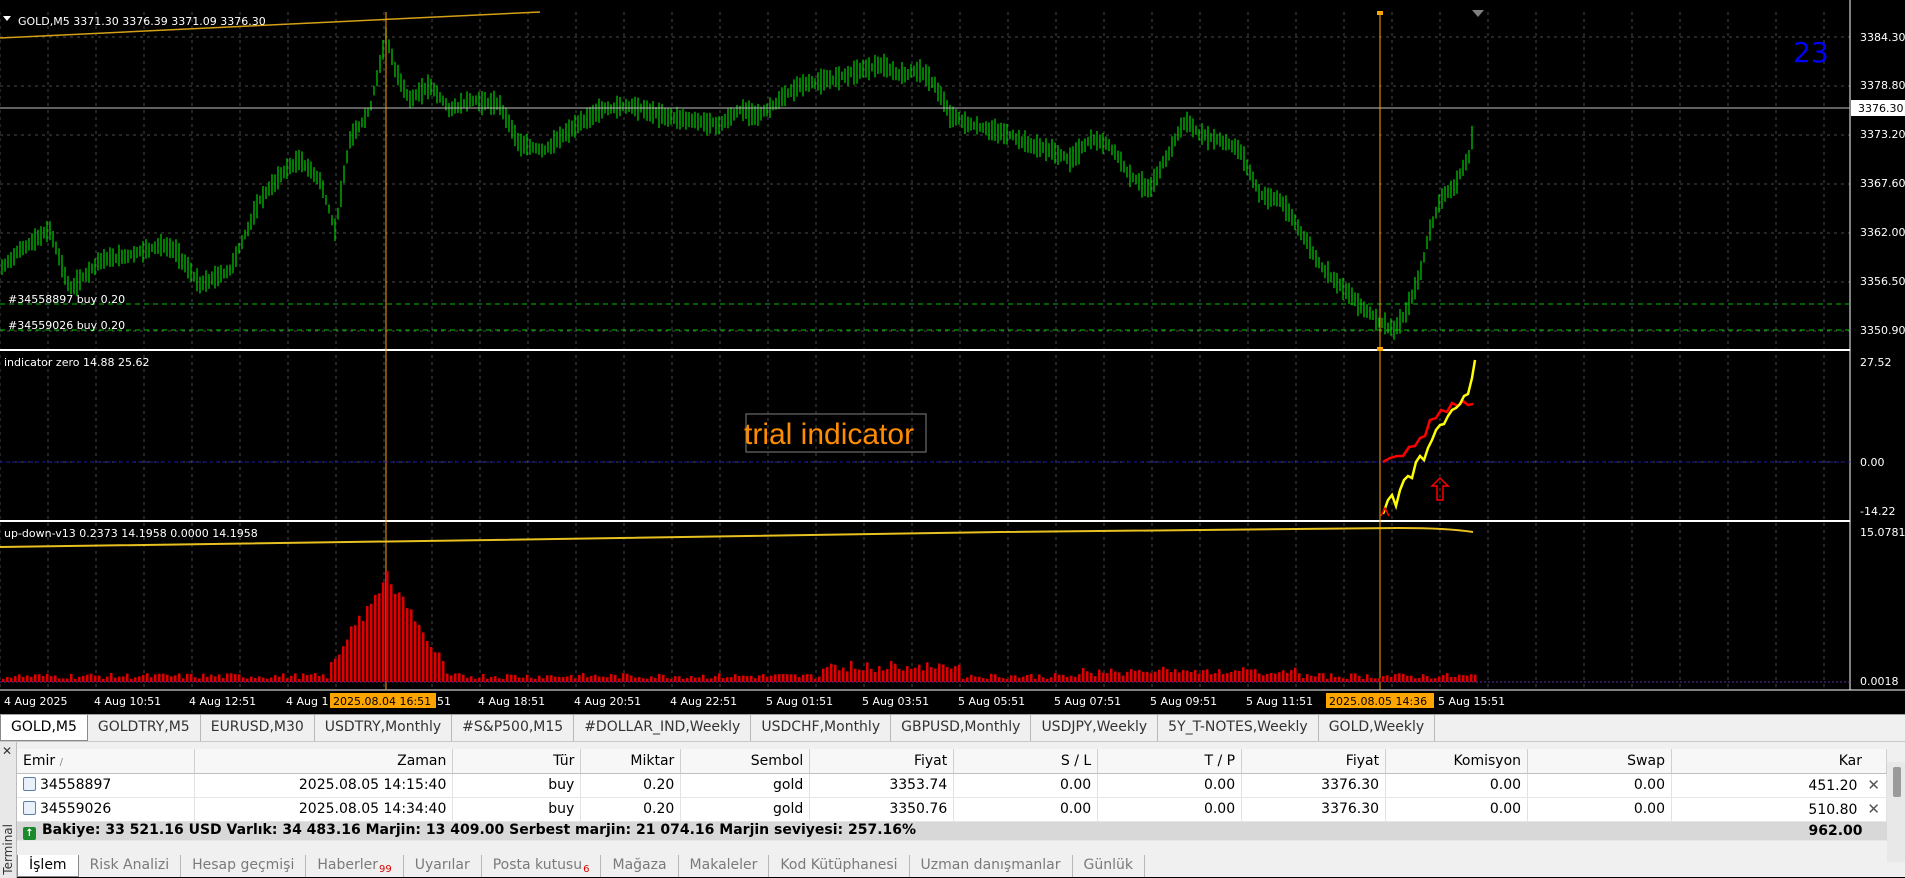 This screenshot has height=878, width=1905. What do you see at coordinates (640, 866) in the screenshot?
I see `terminal-tab: Mağaza` at bounding box center [640, 866].